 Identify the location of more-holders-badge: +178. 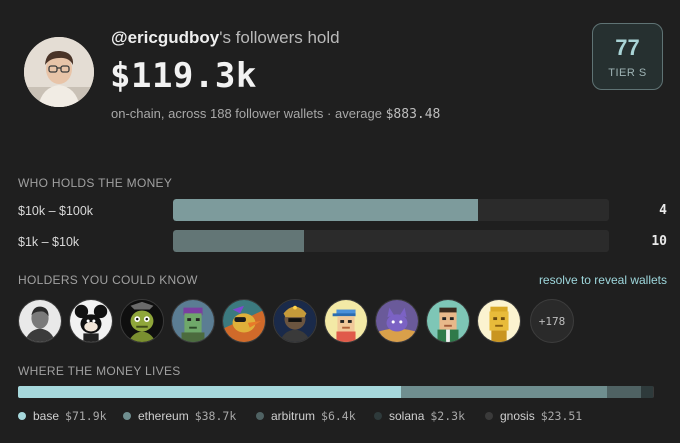
(552, 321).